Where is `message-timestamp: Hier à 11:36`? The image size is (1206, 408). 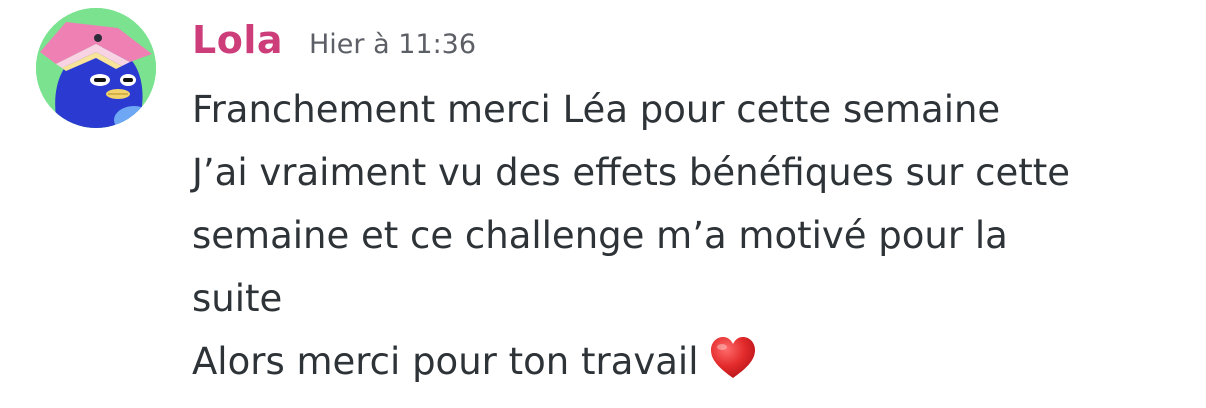
message-timestamp: Hier à 11:36 is located at coordinates (393, 44).